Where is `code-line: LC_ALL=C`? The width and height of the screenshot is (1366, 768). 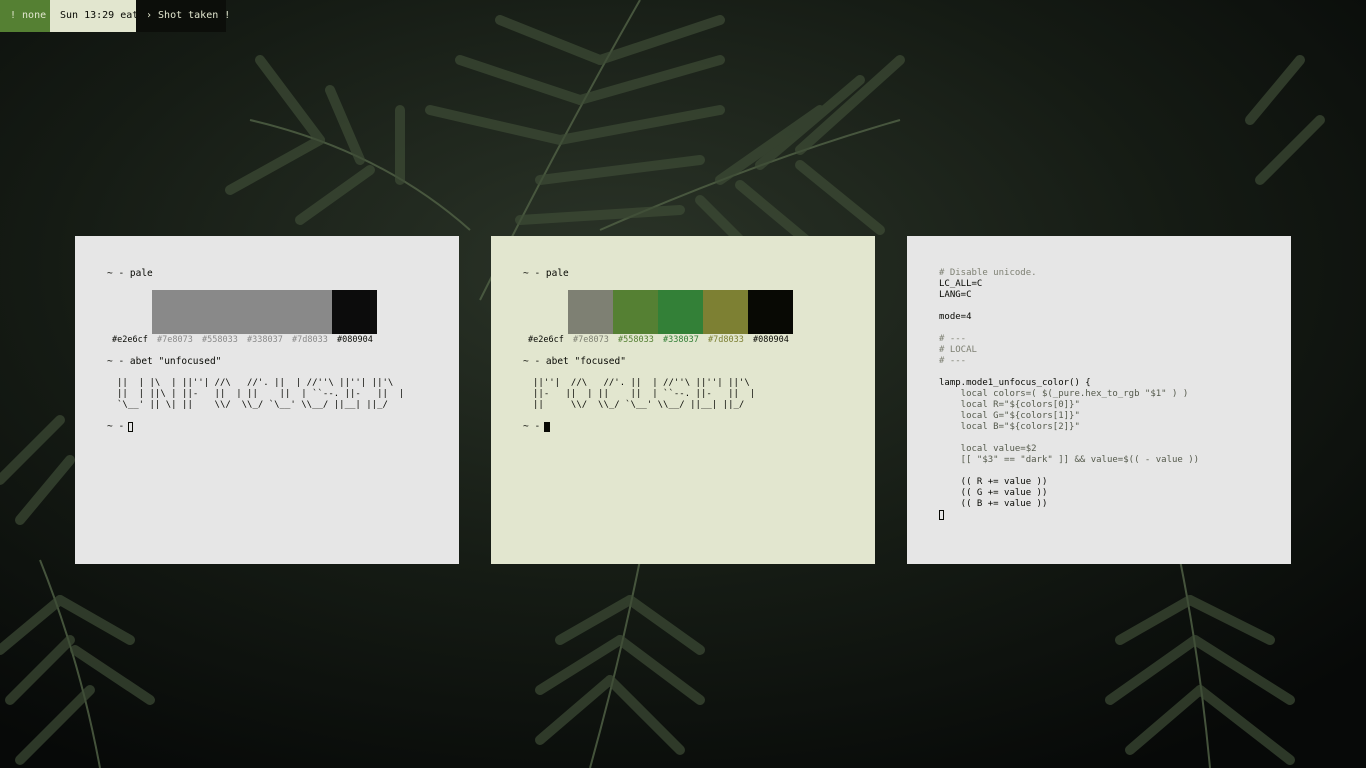 code-line: LC_ALL=C is located at coordinates (961, 284).